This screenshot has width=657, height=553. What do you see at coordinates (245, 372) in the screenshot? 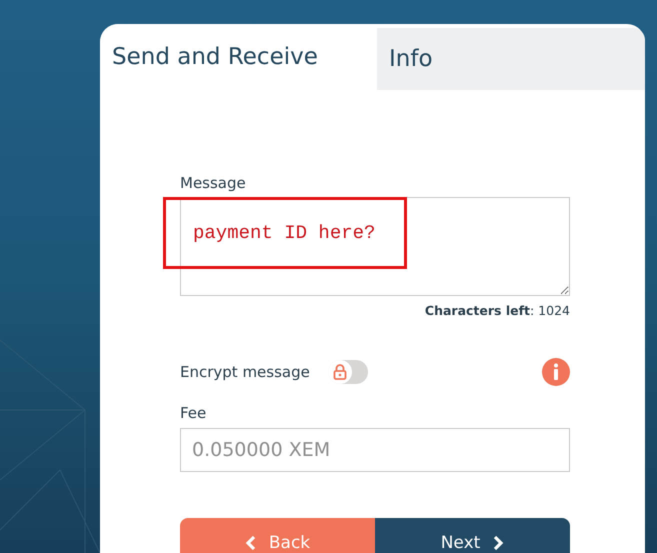
I see `encrypt-label: Encrypt message` at bounding box center [245, 372].